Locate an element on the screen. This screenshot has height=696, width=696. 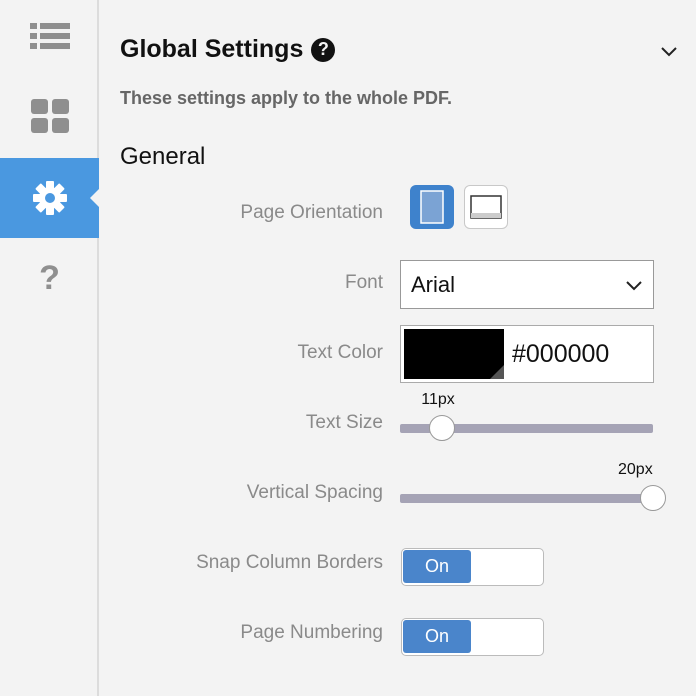
text-color-label: Text Color is located at coordinates (340, 352).